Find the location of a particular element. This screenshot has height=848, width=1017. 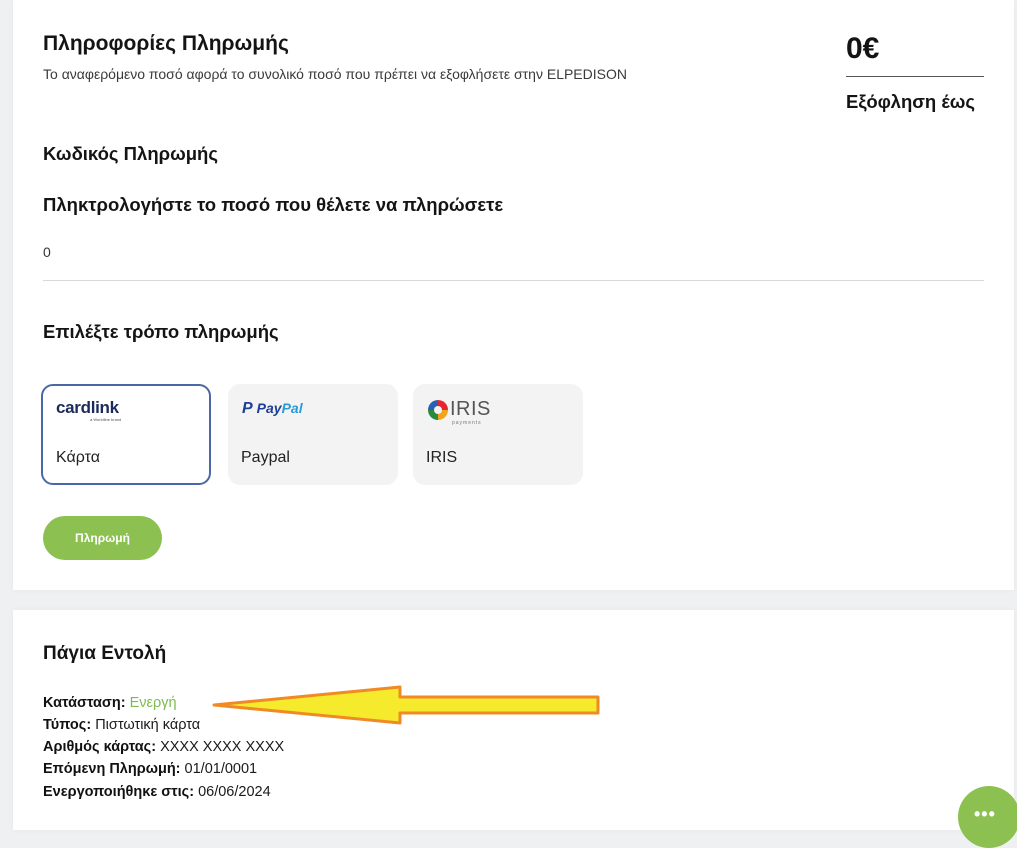

payment-method-label: IRIS is located at coordinates (442, 457).